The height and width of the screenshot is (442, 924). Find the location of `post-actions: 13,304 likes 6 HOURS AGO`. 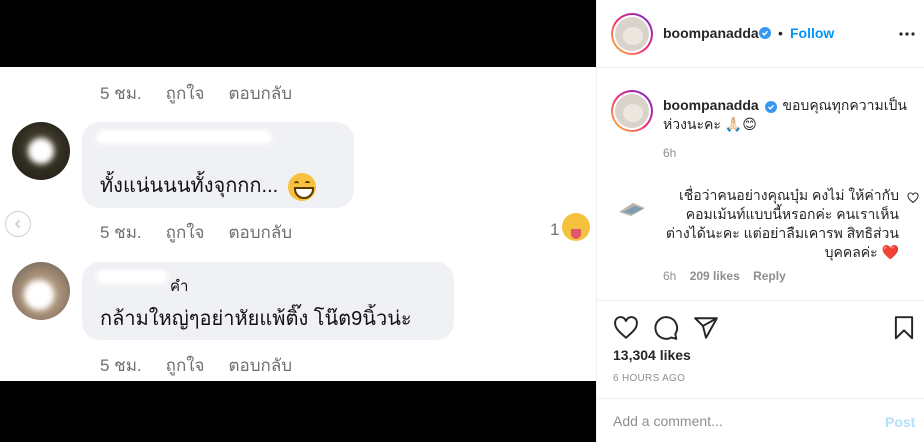

post-actions: 13,304 likes 6 HOURS AGO is located at coordinates (760, 349).